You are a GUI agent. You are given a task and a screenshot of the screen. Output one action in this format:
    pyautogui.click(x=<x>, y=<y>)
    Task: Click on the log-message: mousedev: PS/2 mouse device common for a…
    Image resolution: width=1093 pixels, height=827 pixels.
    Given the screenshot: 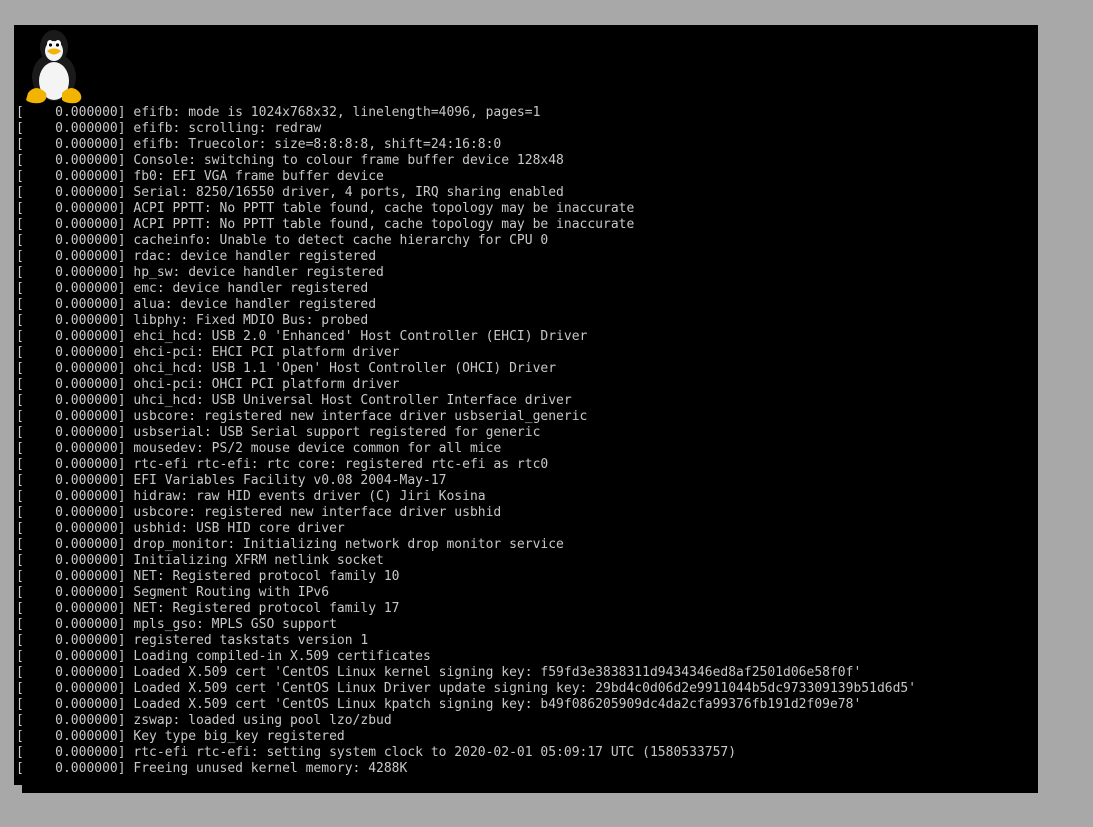 What is the action you would take?
    pyautogui.click(x=313, y=448)
    